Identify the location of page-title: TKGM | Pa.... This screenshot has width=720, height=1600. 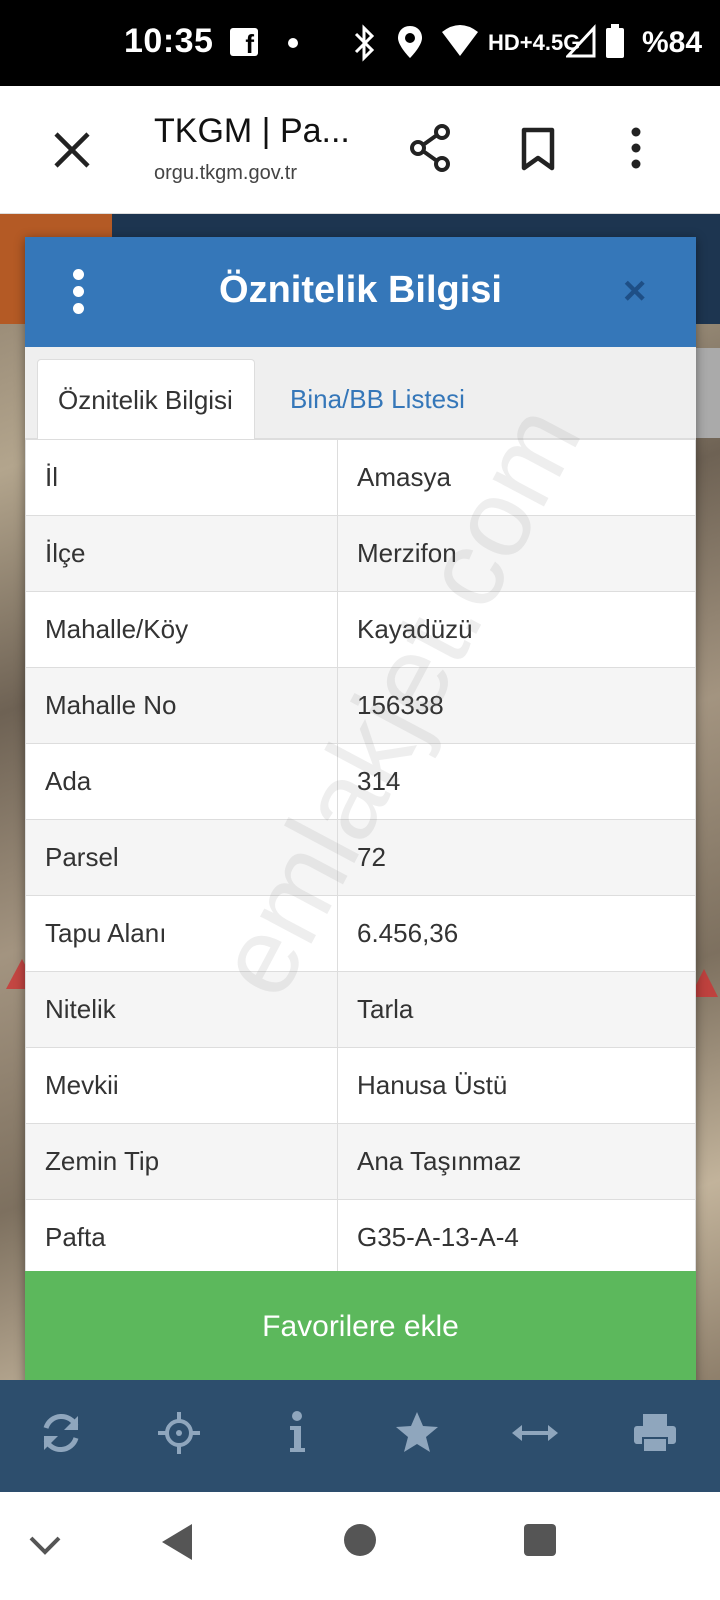
(252, 131).